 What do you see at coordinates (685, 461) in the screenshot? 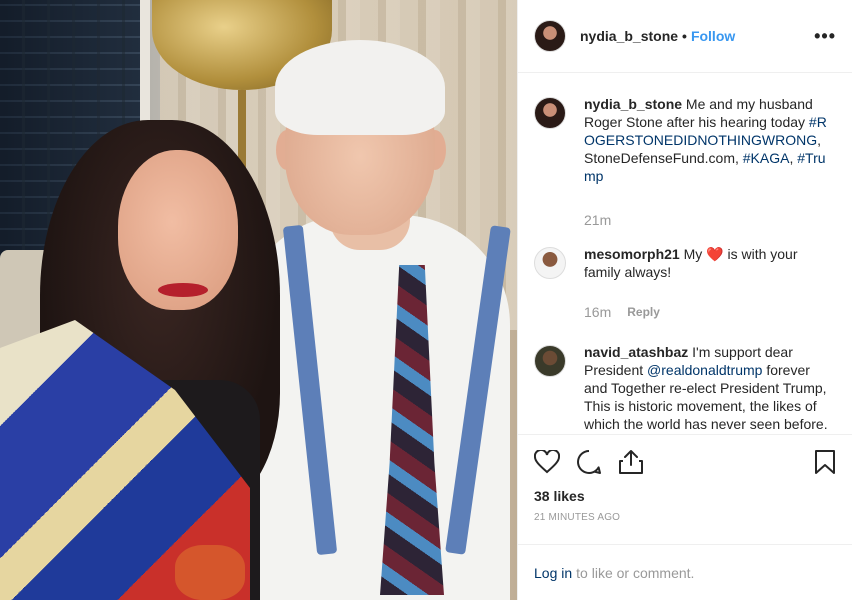
I see `action-bar` at bounding box center [685, 461].